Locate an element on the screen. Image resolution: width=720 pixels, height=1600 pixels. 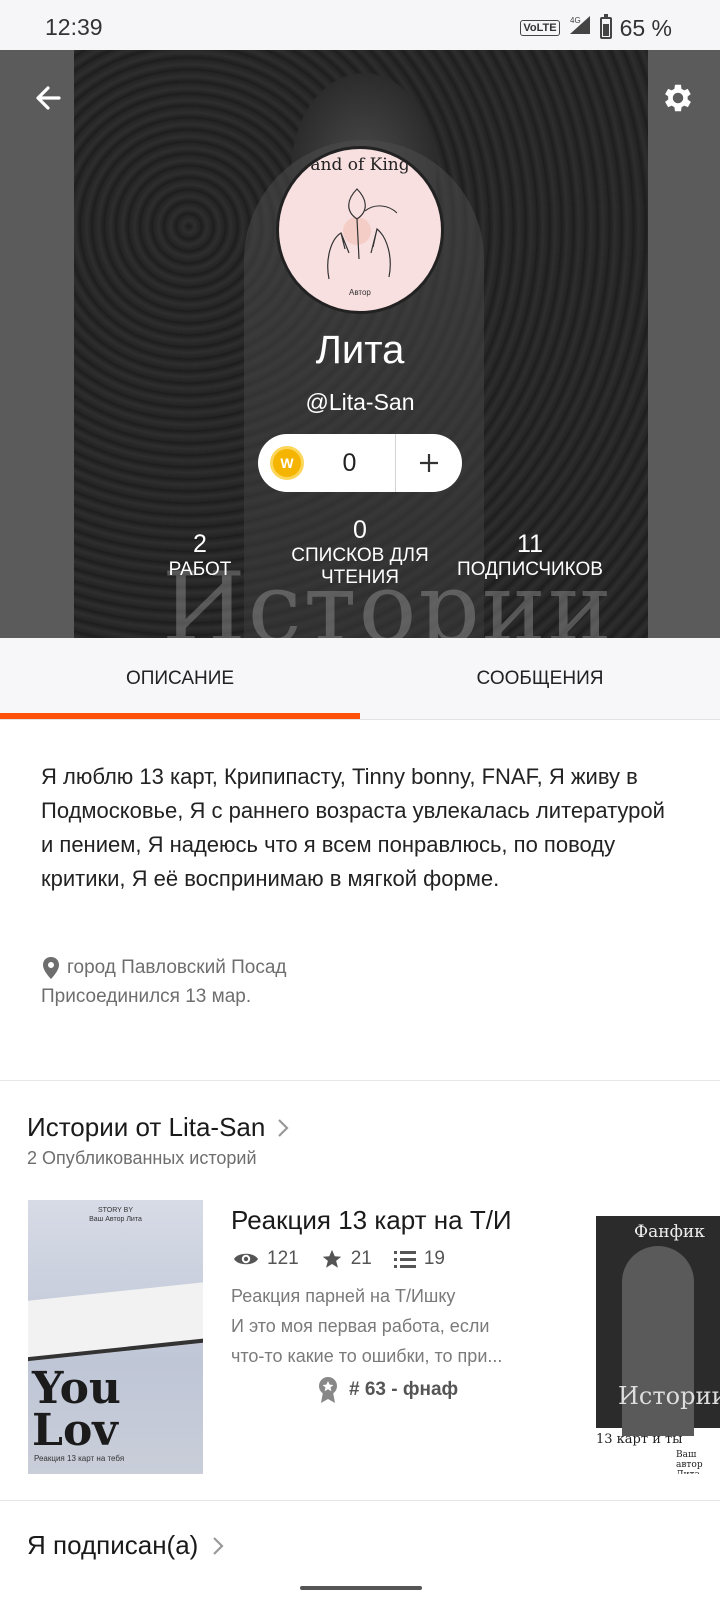
stat-followers-value: 11 is located at coordinates (530, 544).